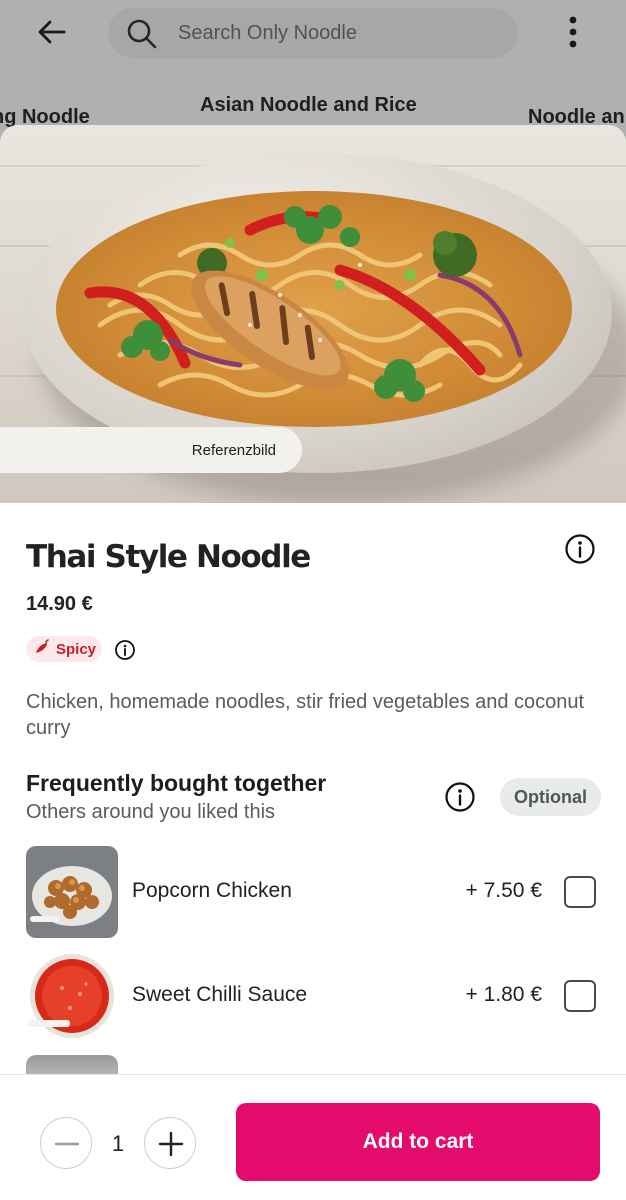  Describe the element at coordinates (503, 994) in the screenshot. I see `addon-price: + 1.80 €` at that location.